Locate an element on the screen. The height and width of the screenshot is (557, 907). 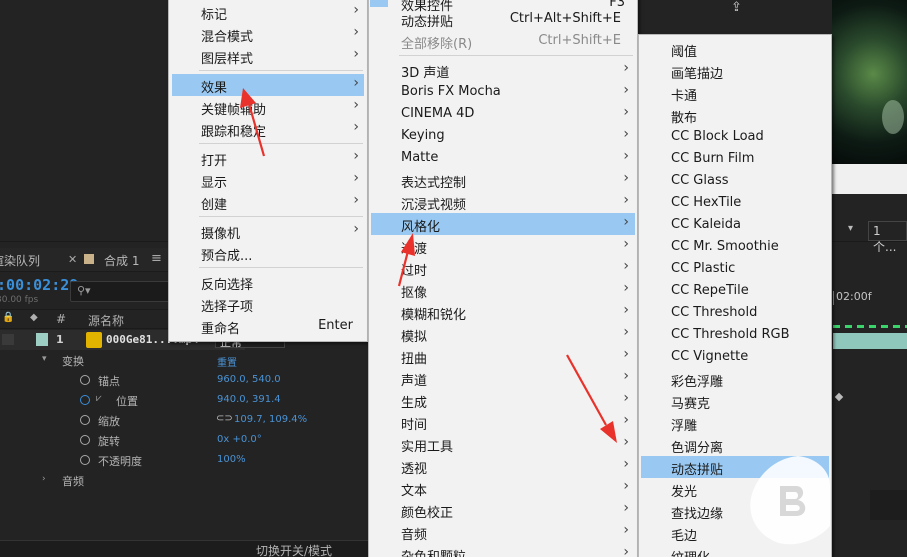
menu-item-track-stabilize: 跟踪和稳定 › is located at coordinates (268, 129).